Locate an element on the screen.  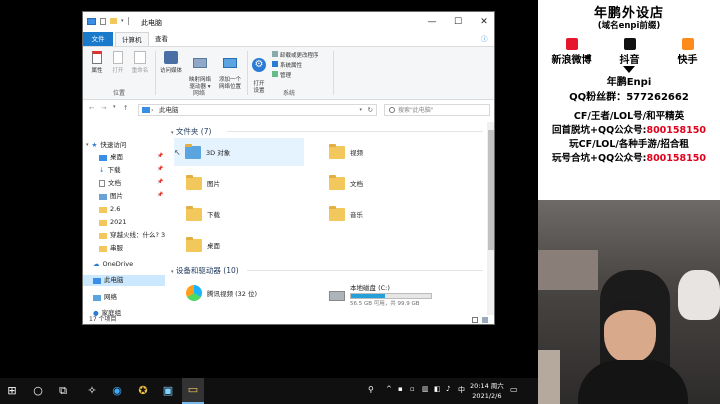
rename-icon is located at coordinates (140, 57).